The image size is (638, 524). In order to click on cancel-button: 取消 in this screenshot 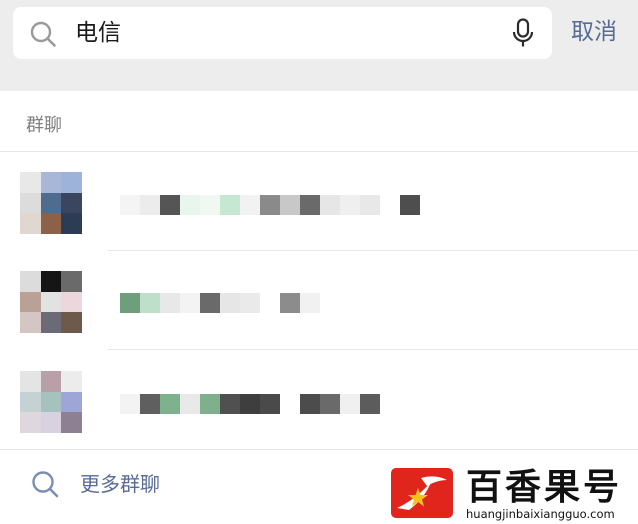, I will do `click(594, 32)`.